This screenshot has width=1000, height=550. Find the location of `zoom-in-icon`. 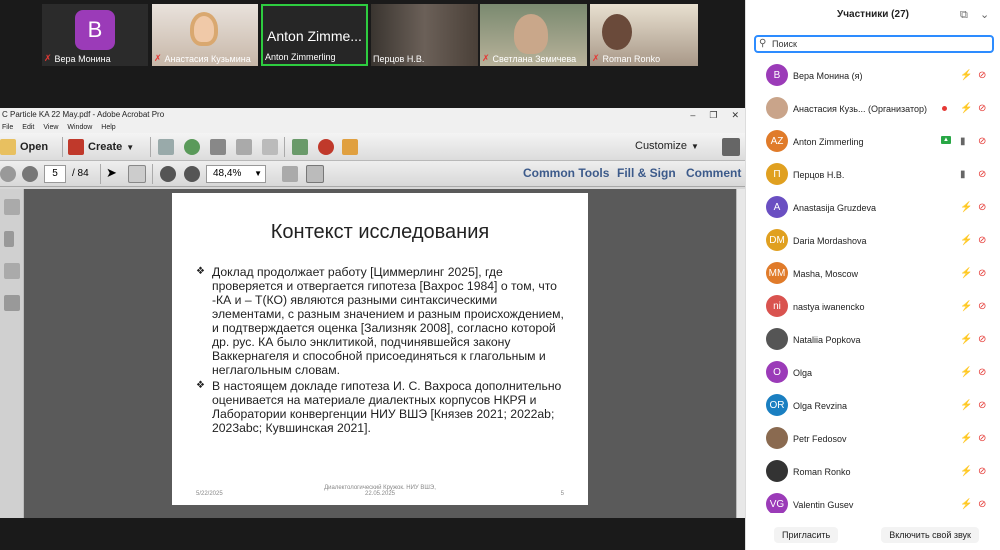

zoom-in-icon is located at coordinates (192, 174).